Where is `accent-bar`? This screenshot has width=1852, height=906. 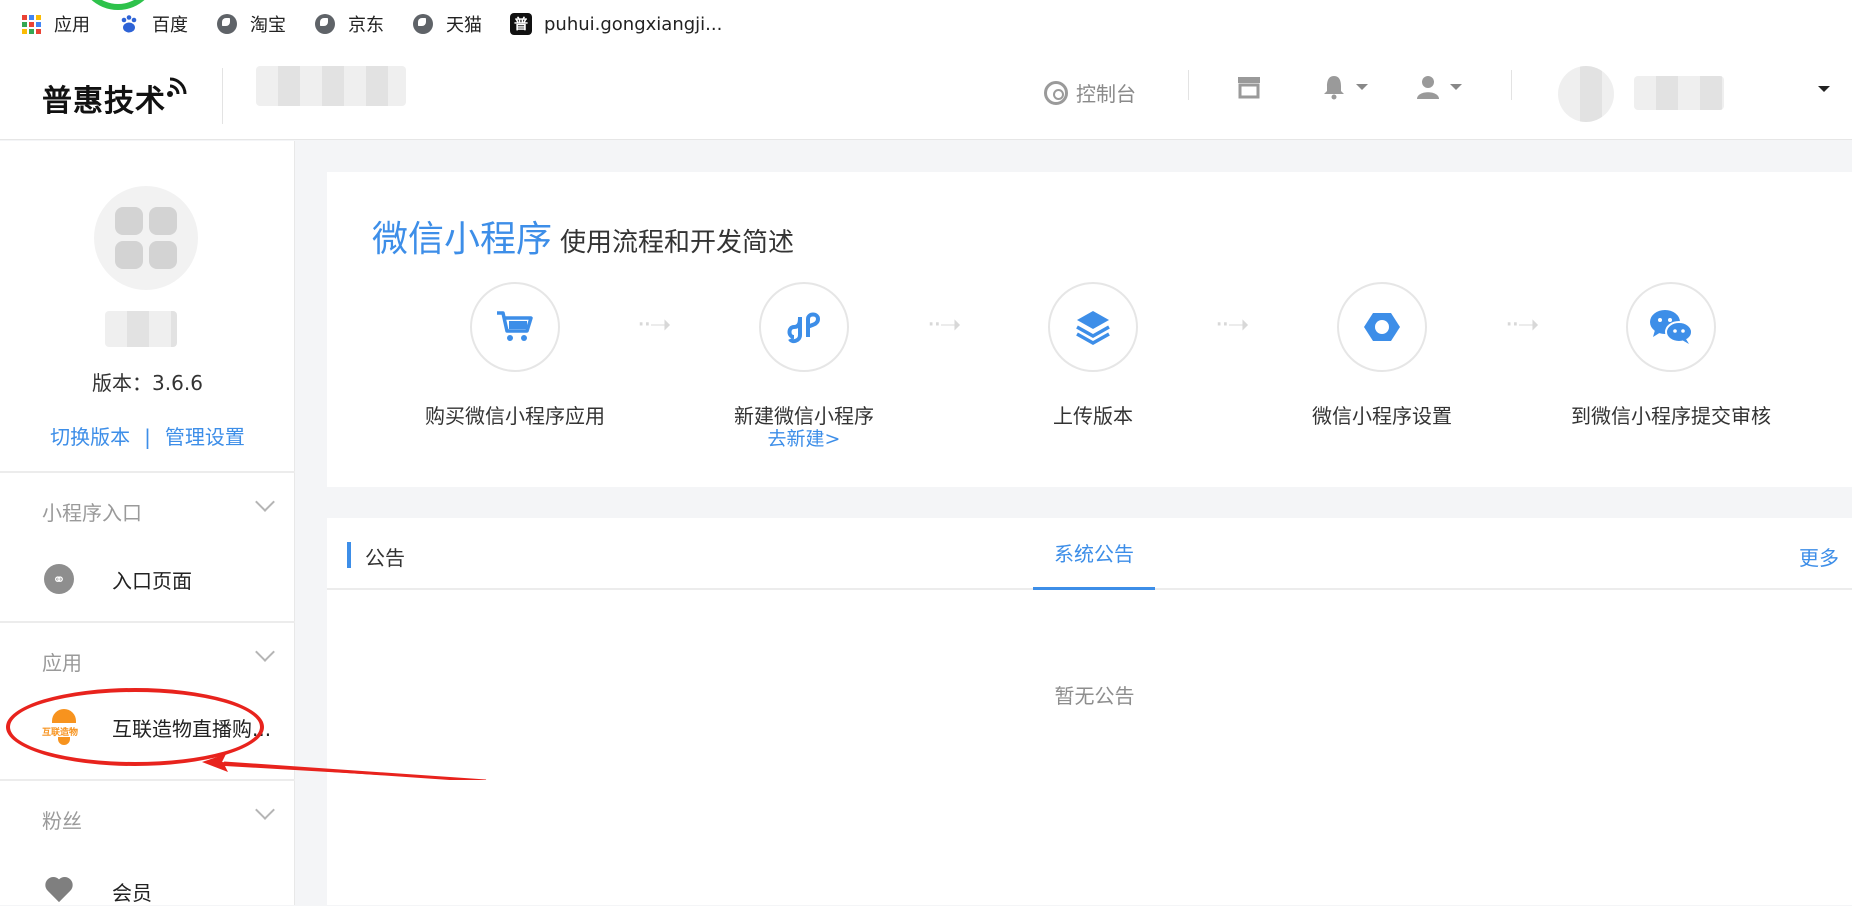 accent-bar is located at coordinates (349, 555).